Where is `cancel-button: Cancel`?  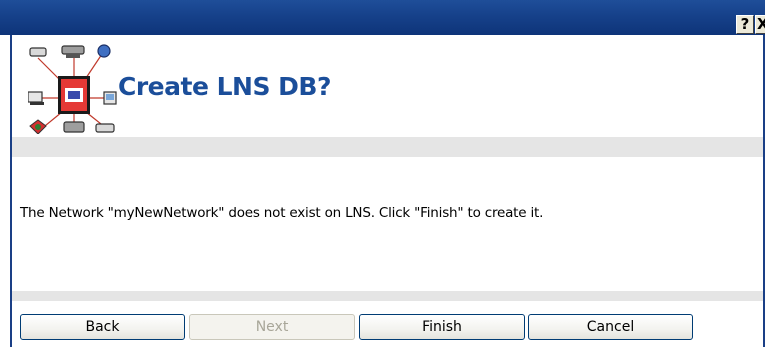
cancel-button: Cancel is located at coordinates (610, 327).